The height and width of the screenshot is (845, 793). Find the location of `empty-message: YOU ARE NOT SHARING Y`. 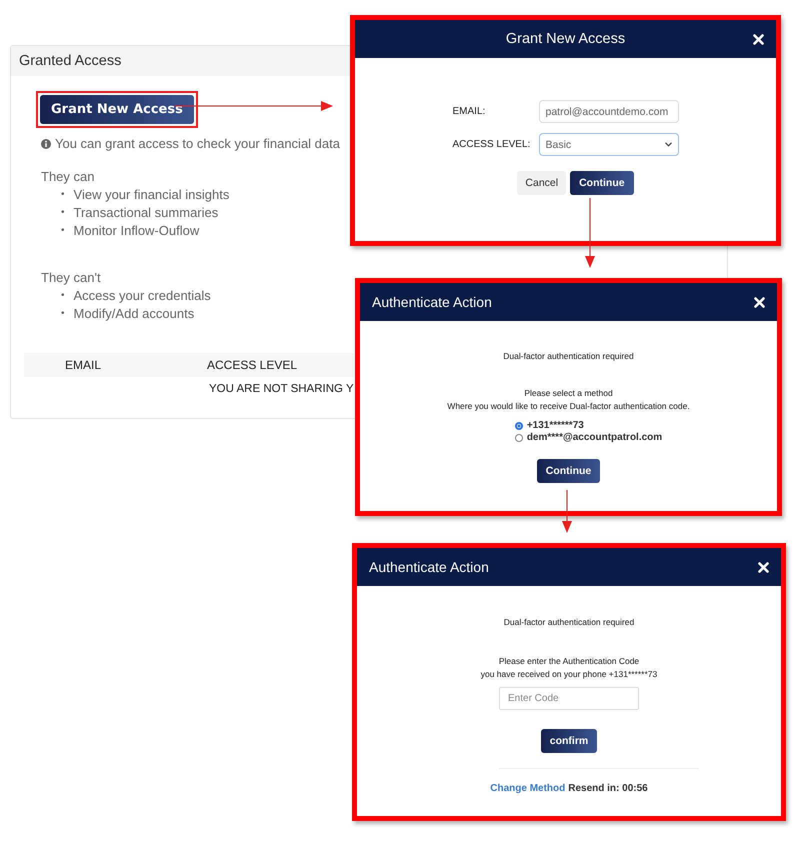

empty-message: YOU ARE NOT SHARING Y is located at coordinates (281, 389).